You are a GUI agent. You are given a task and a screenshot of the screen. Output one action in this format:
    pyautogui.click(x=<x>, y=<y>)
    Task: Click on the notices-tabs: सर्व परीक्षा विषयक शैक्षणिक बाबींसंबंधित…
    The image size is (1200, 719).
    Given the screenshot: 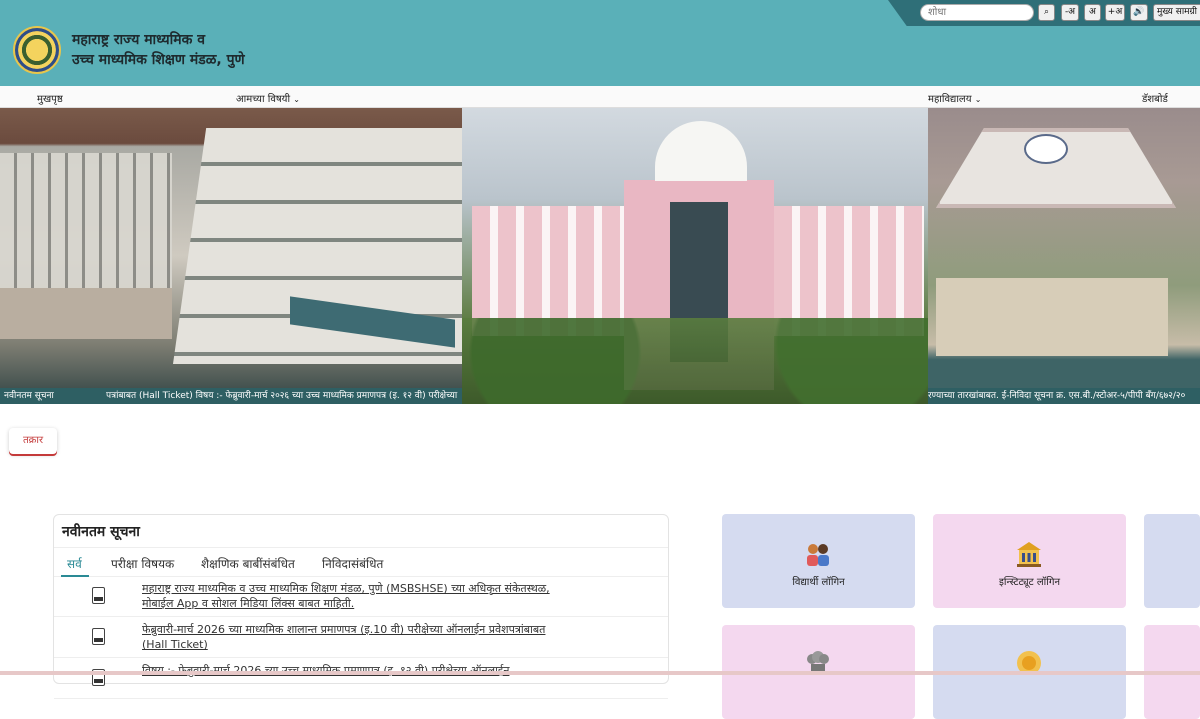 What is the action you would take?
    pyautogui.click(x=361, y=562)
    